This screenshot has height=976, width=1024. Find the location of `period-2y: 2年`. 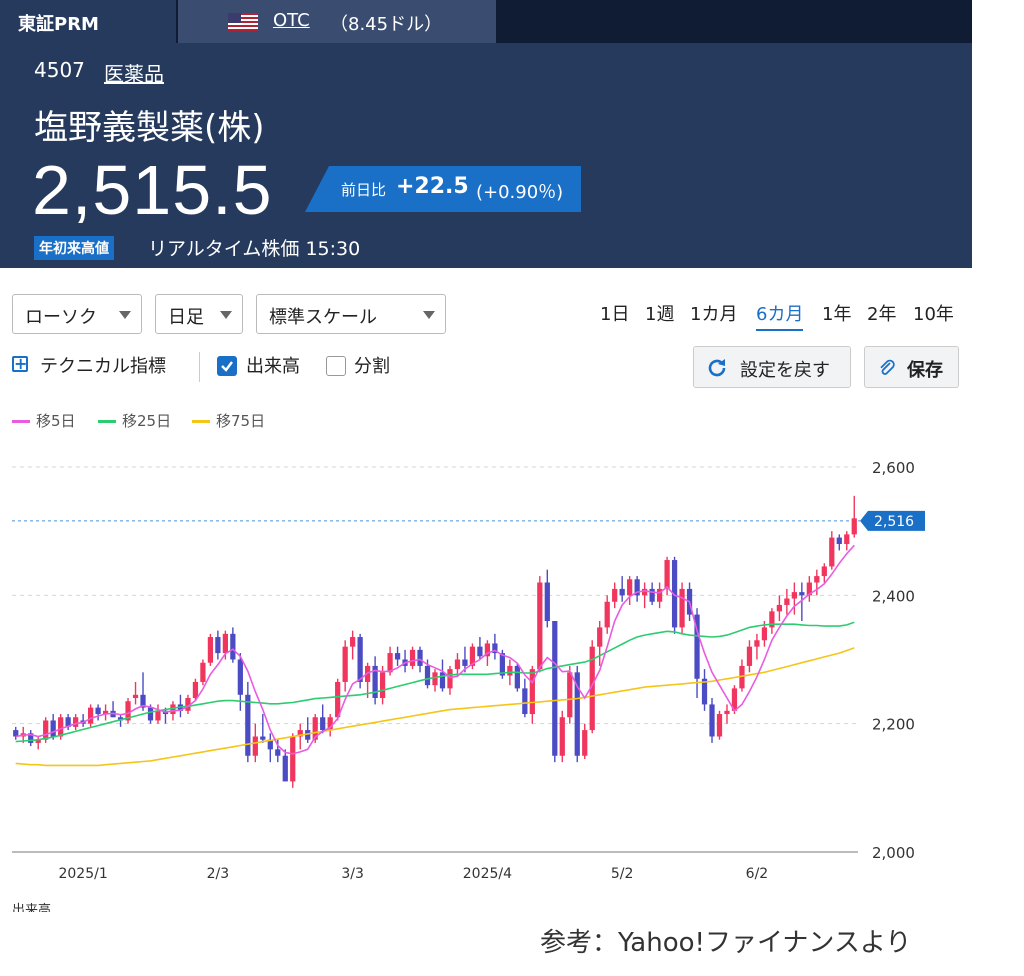

period-2y: 2年 is located at coordinates (881, 313).